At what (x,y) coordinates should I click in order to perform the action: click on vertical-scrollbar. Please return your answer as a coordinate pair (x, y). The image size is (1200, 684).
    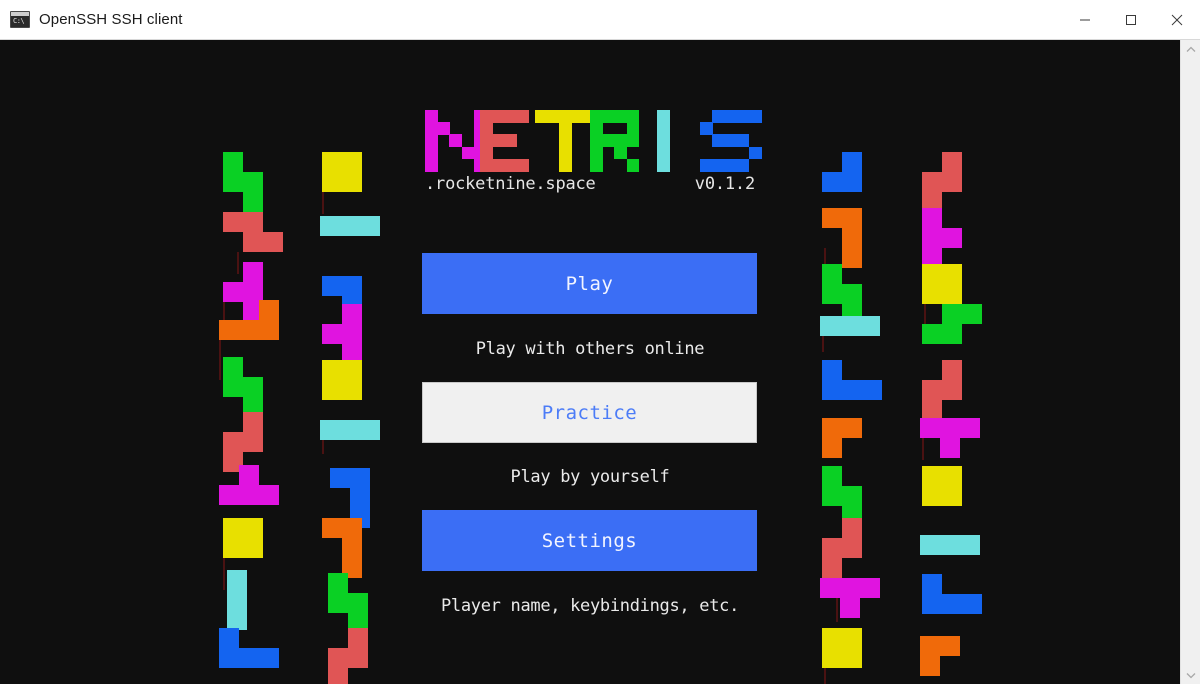
    Looking at the image, I should click on (1190, 362).